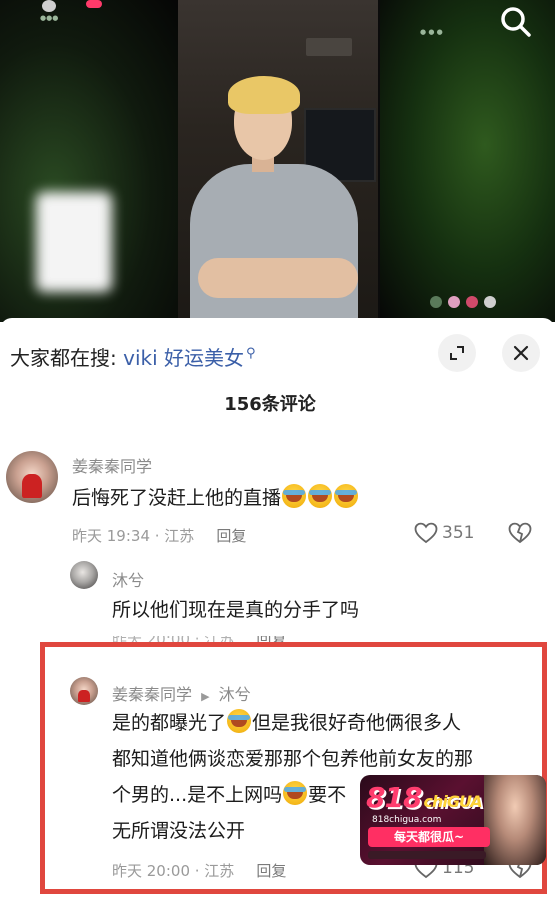 Image resolution: width=555 pixels, height=903 pixels. I want to click on close-button, so click(521, 353).